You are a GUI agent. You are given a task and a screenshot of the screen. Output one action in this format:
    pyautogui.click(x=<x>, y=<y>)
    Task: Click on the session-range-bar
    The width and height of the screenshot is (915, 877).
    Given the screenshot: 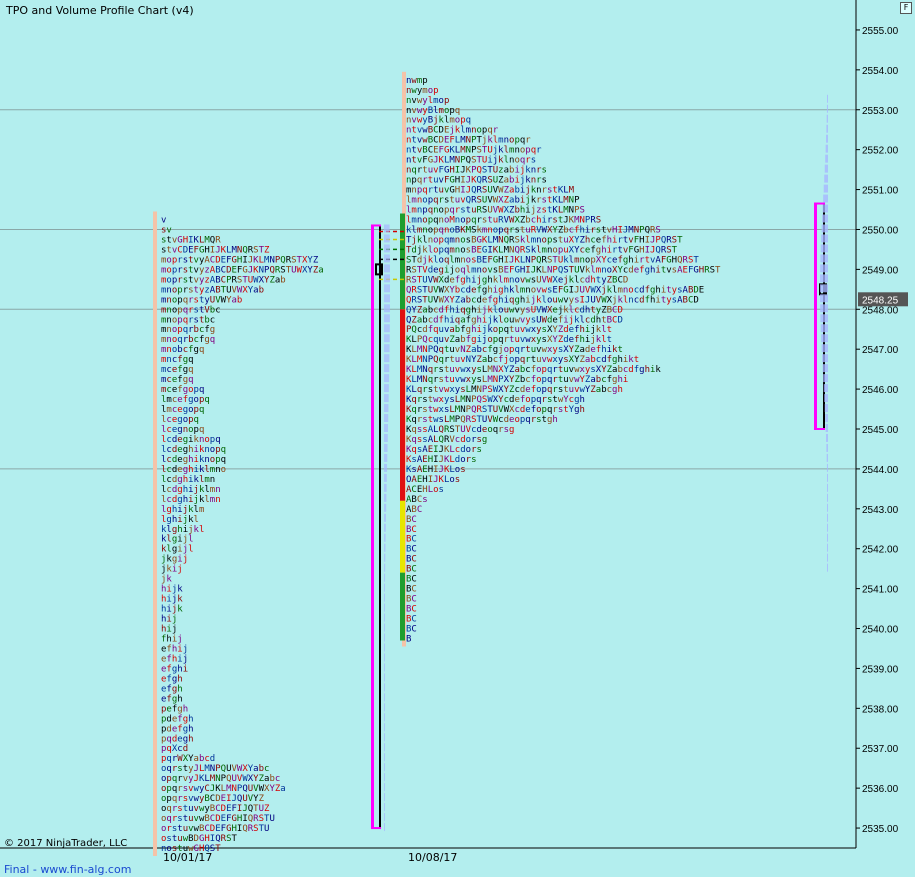 What is the action you would take?
    pyautogui.click(x=155, y=533)
    